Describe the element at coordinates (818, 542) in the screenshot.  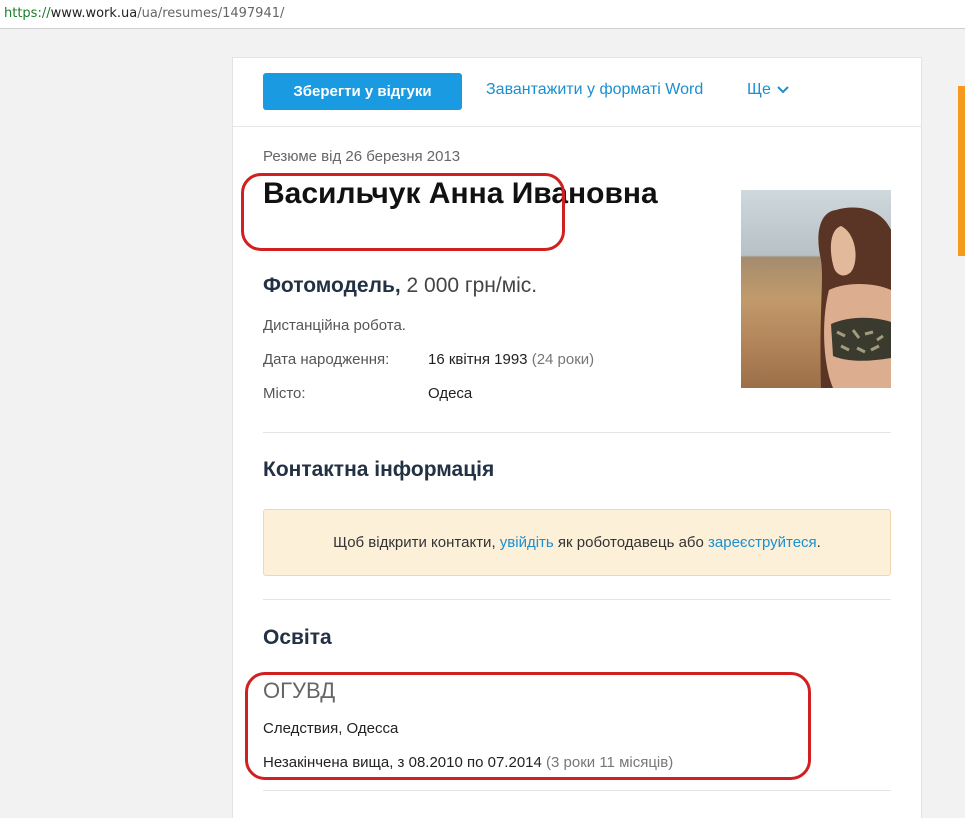
I see `notice-suffix: .` at that location.